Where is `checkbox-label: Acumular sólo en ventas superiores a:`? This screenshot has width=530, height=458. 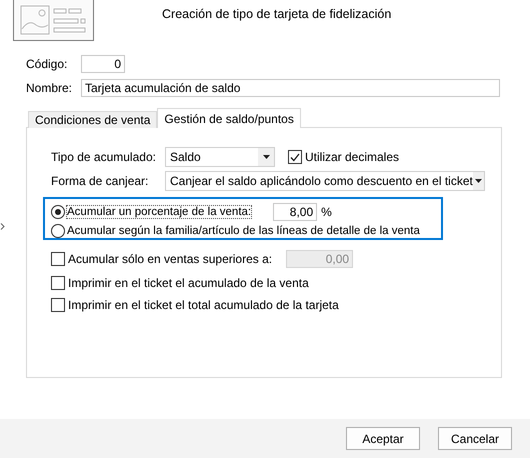 checkbox-label: Acumular sólo en ventas superiores a: is located at coordinates (170, 259).